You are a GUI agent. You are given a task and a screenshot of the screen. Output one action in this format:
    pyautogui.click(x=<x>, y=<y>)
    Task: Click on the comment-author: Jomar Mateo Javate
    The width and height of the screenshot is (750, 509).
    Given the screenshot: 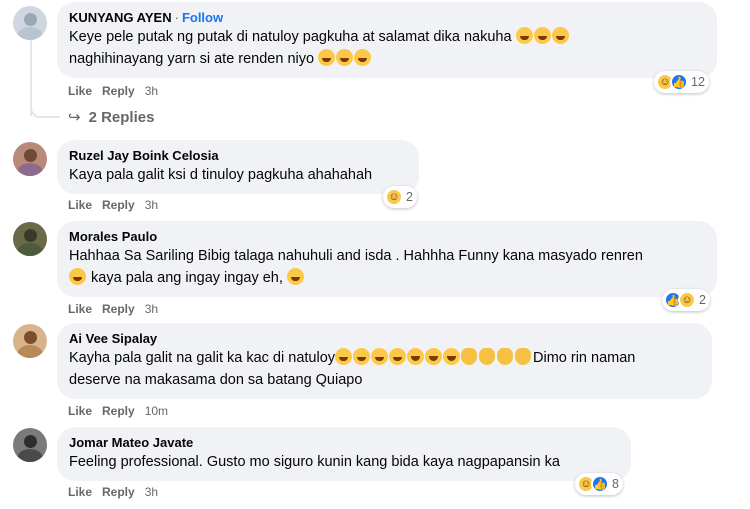 What is the action you would take?
    pyautogui.click(x=344, y=443)
    